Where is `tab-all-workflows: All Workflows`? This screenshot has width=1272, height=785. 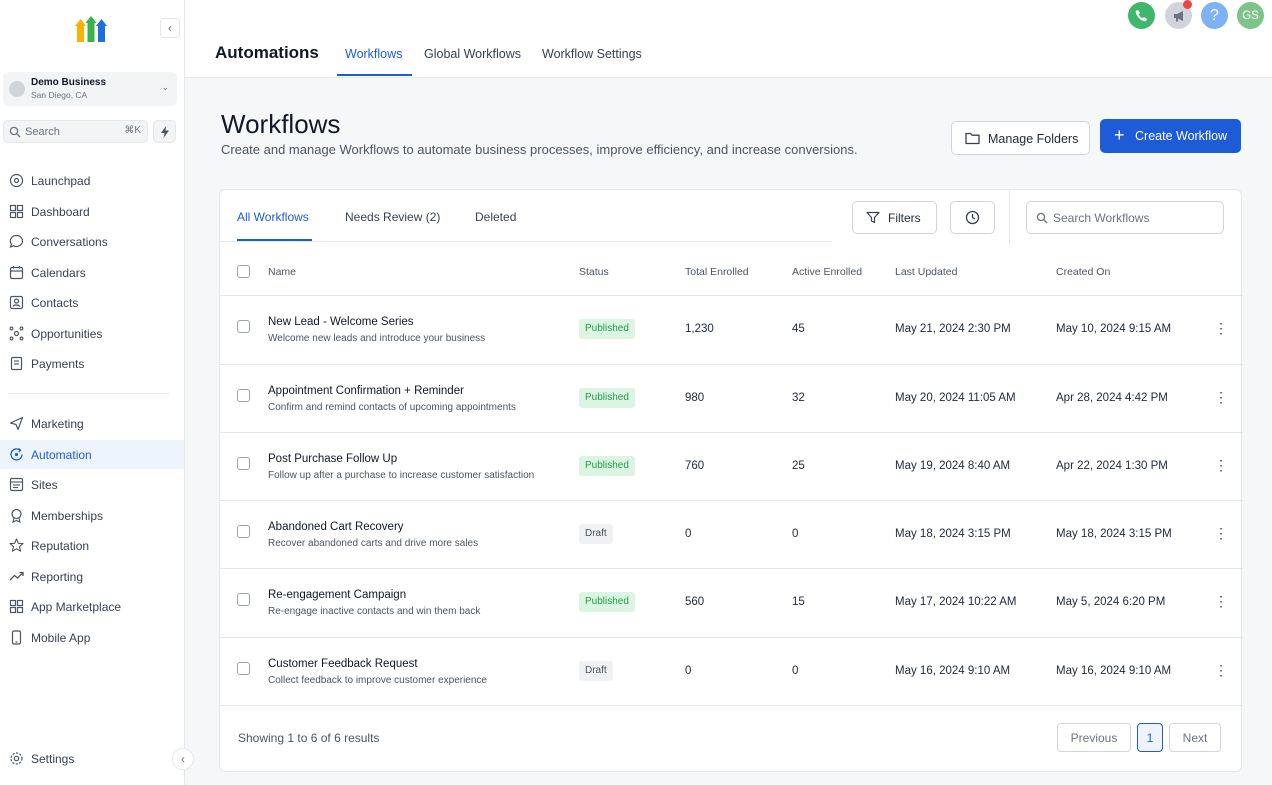 tab-all-workflows: All Workflows is located at coordinates (273, 217).